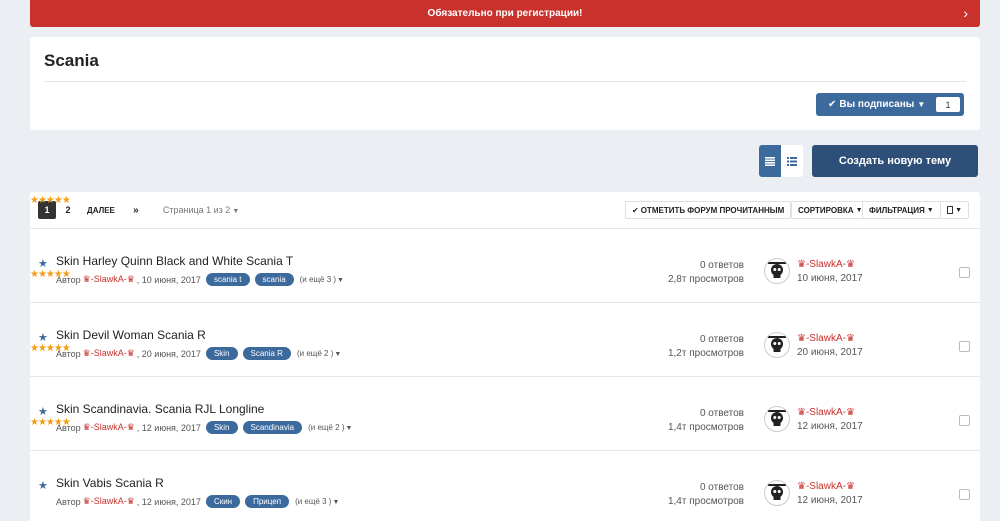 Image resolution: width=1000 pixels, height=521 pixels. What do you see at coordinates (877, 104) in the screenshot?
I see `follow-label: Вы подписаны` at bounding box center [877, 104].